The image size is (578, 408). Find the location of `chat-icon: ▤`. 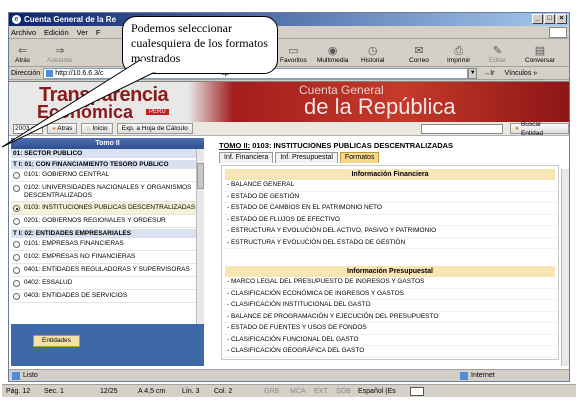

chat-icon: ▤ is located at coordinates (540, 51).